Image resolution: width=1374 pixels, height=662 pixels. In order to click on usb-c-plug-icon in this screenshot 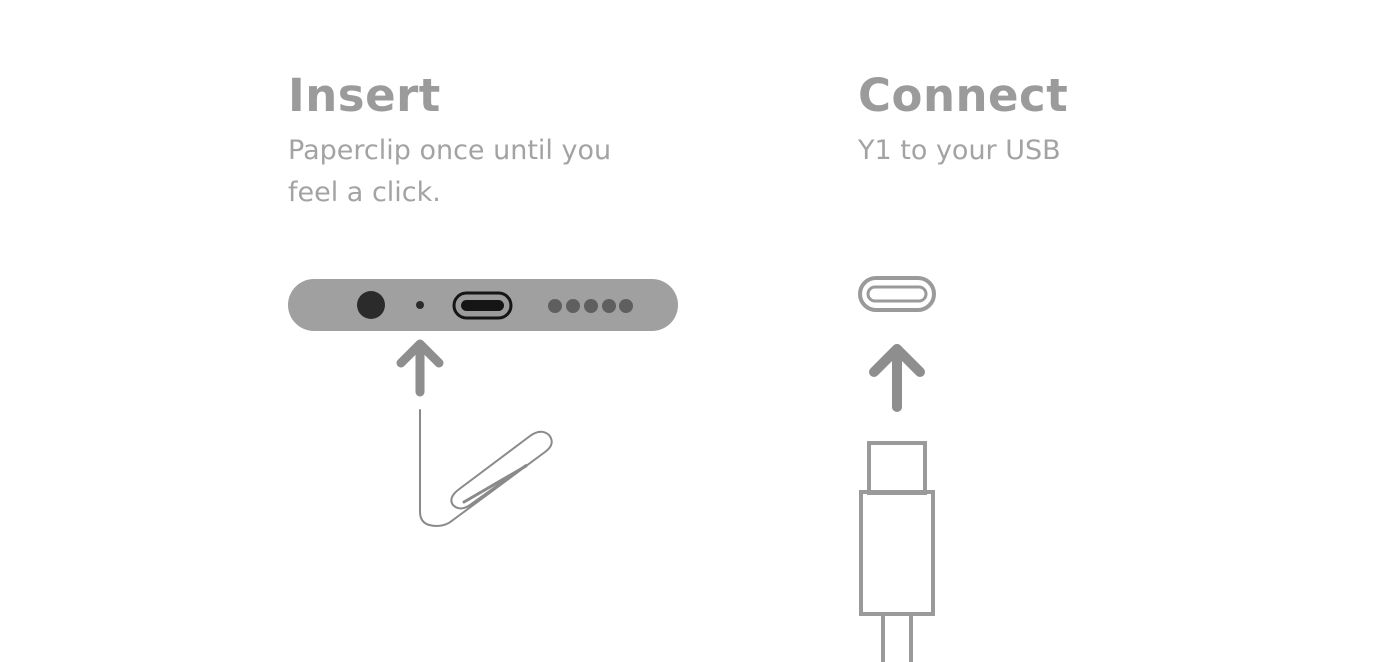, I will do `click(897, 551)`.